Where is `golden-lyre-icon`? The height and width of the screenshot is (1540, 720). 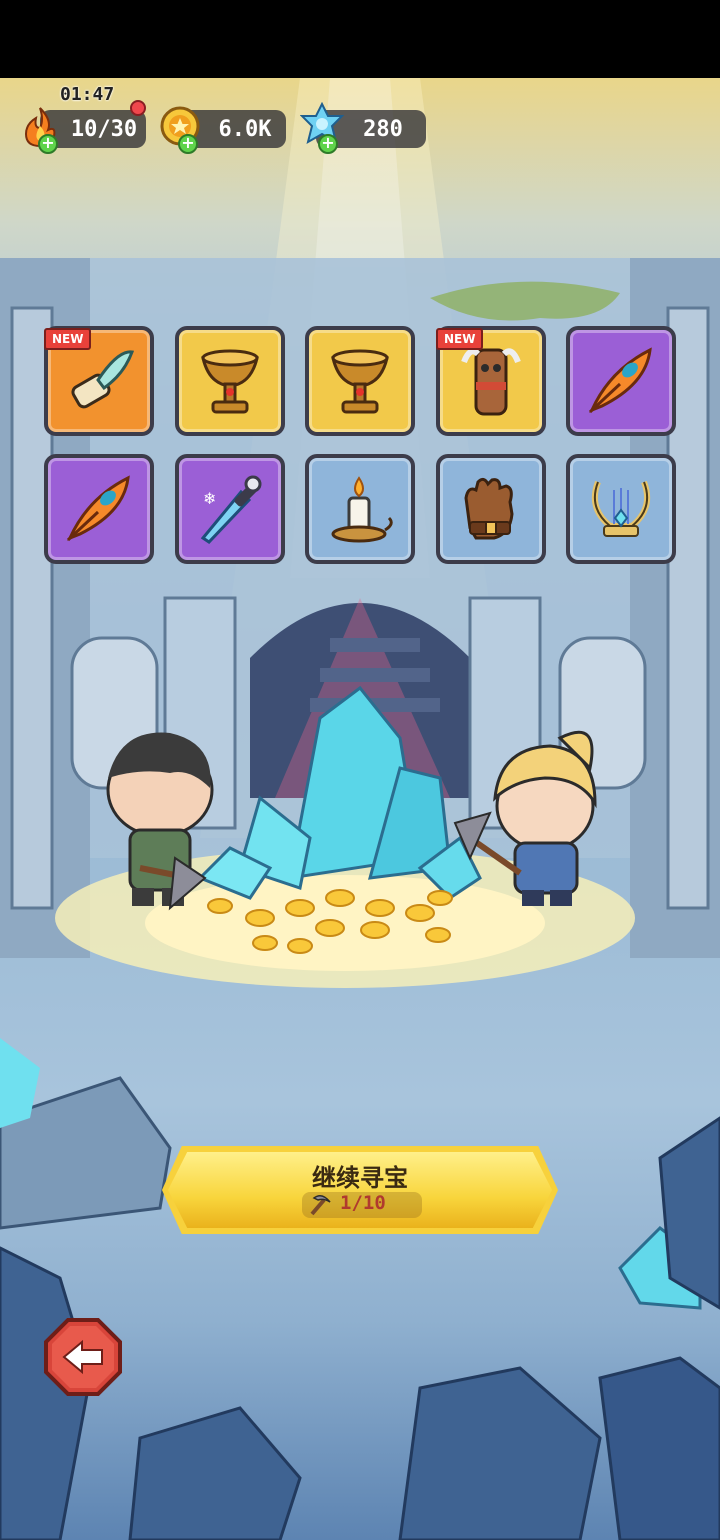
golden-lyre-icon is located at coordinates (621, 508).